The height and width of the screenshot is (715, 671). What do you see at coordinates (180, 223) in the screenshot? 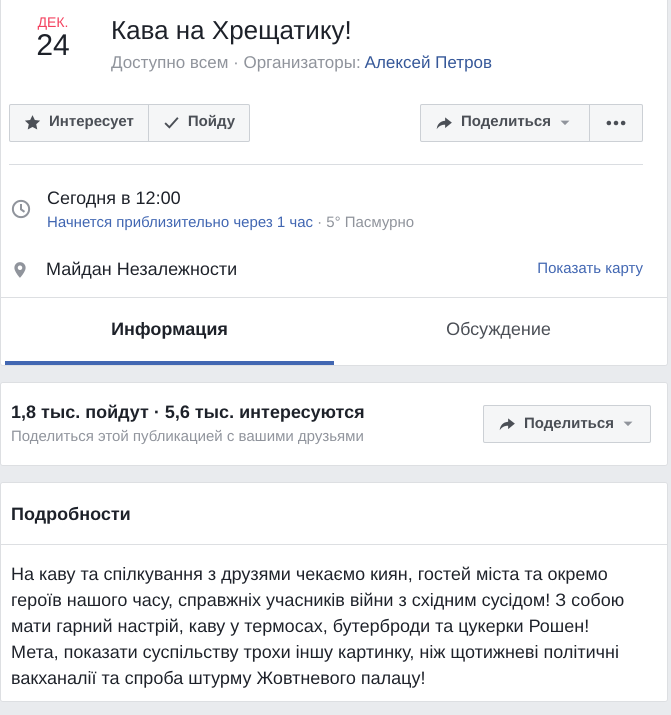
I see `countdown-link: Начнется приблизительно через 1 час` at bounding box center [180, 223].